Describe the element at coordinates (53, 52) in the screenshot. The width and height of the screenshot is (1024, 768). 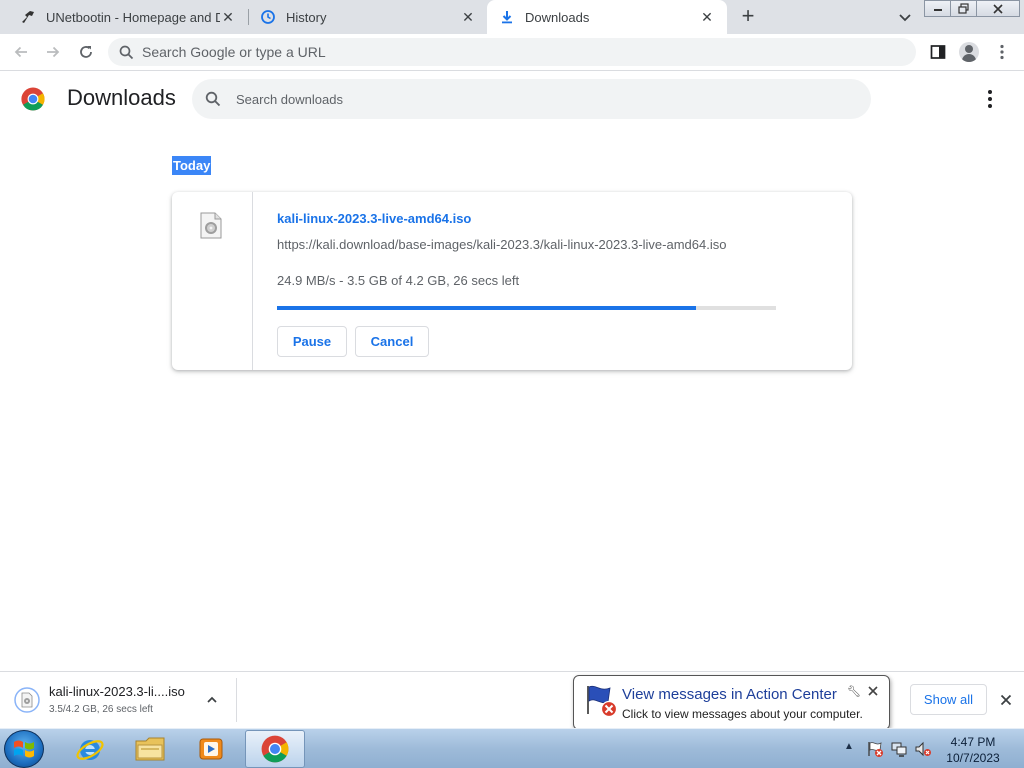
I see `forward-button` at that location.